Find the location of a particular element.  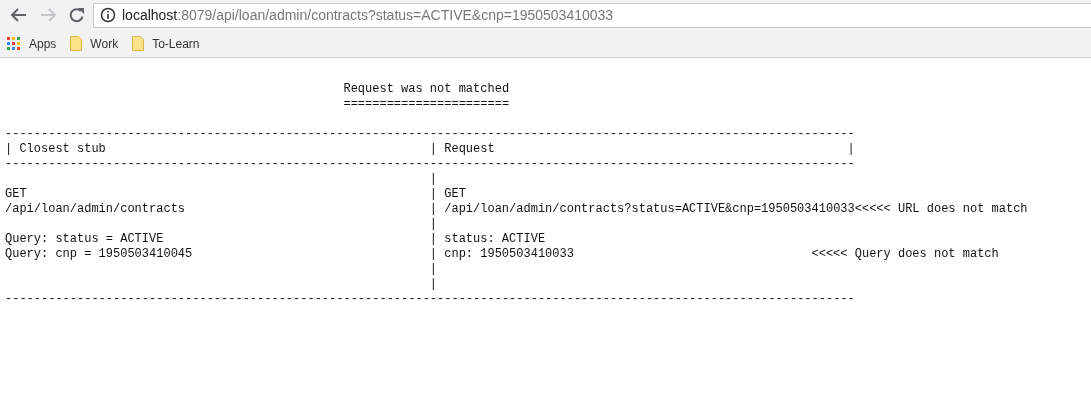

column-header: | Request is located at coordinates (462, 149).